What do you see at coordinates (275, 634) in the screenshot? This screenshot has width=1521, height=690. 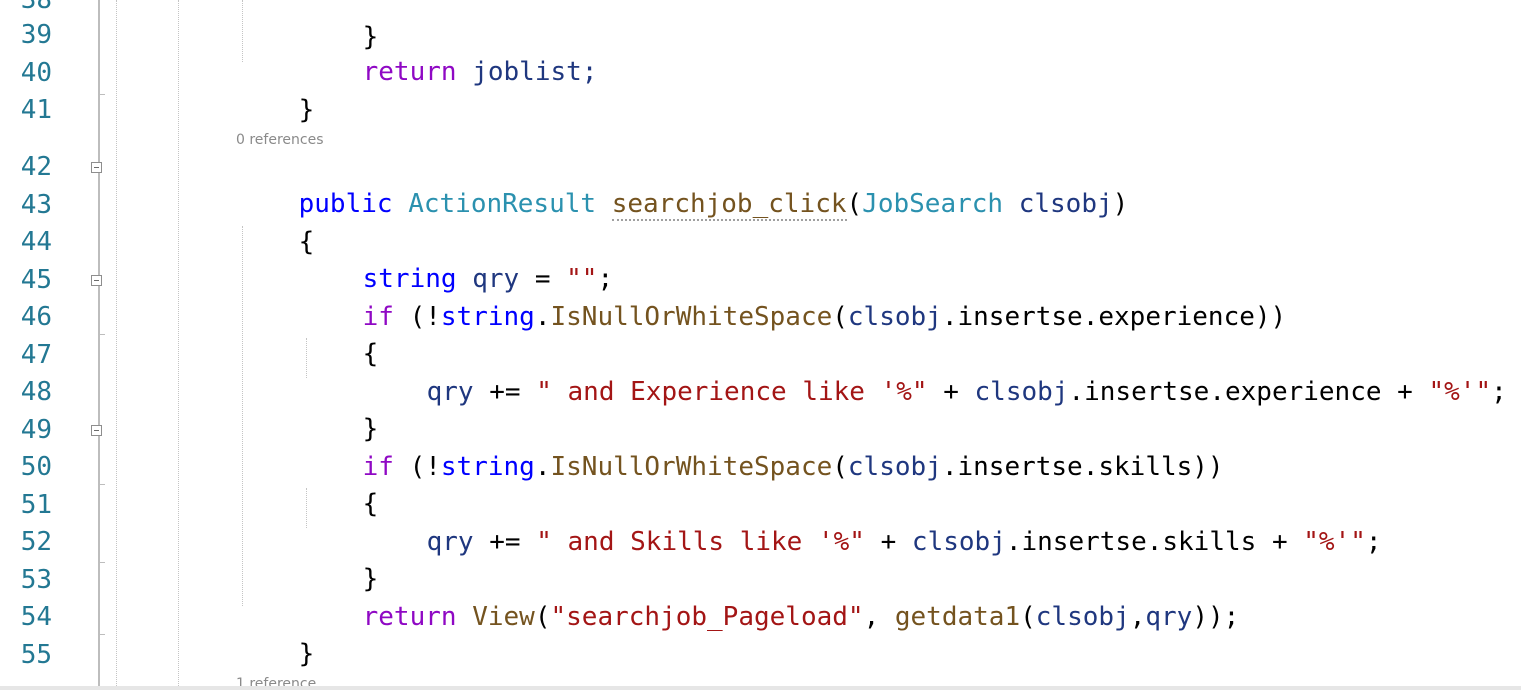 I see `code-line-54: }` at bounding box center [275, 634].